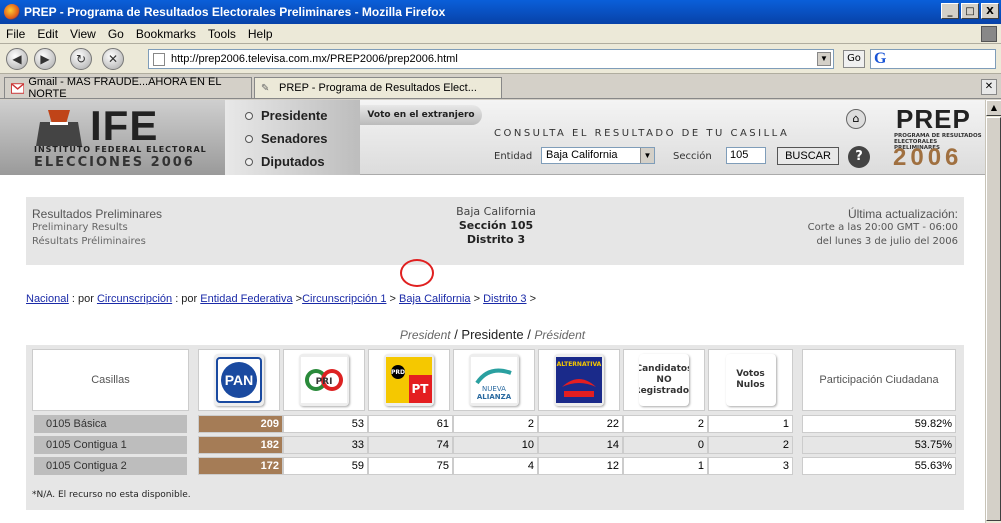 This screenshot has width=1001, height=523. I want to click on minimize-button: _, so click(950, 11).